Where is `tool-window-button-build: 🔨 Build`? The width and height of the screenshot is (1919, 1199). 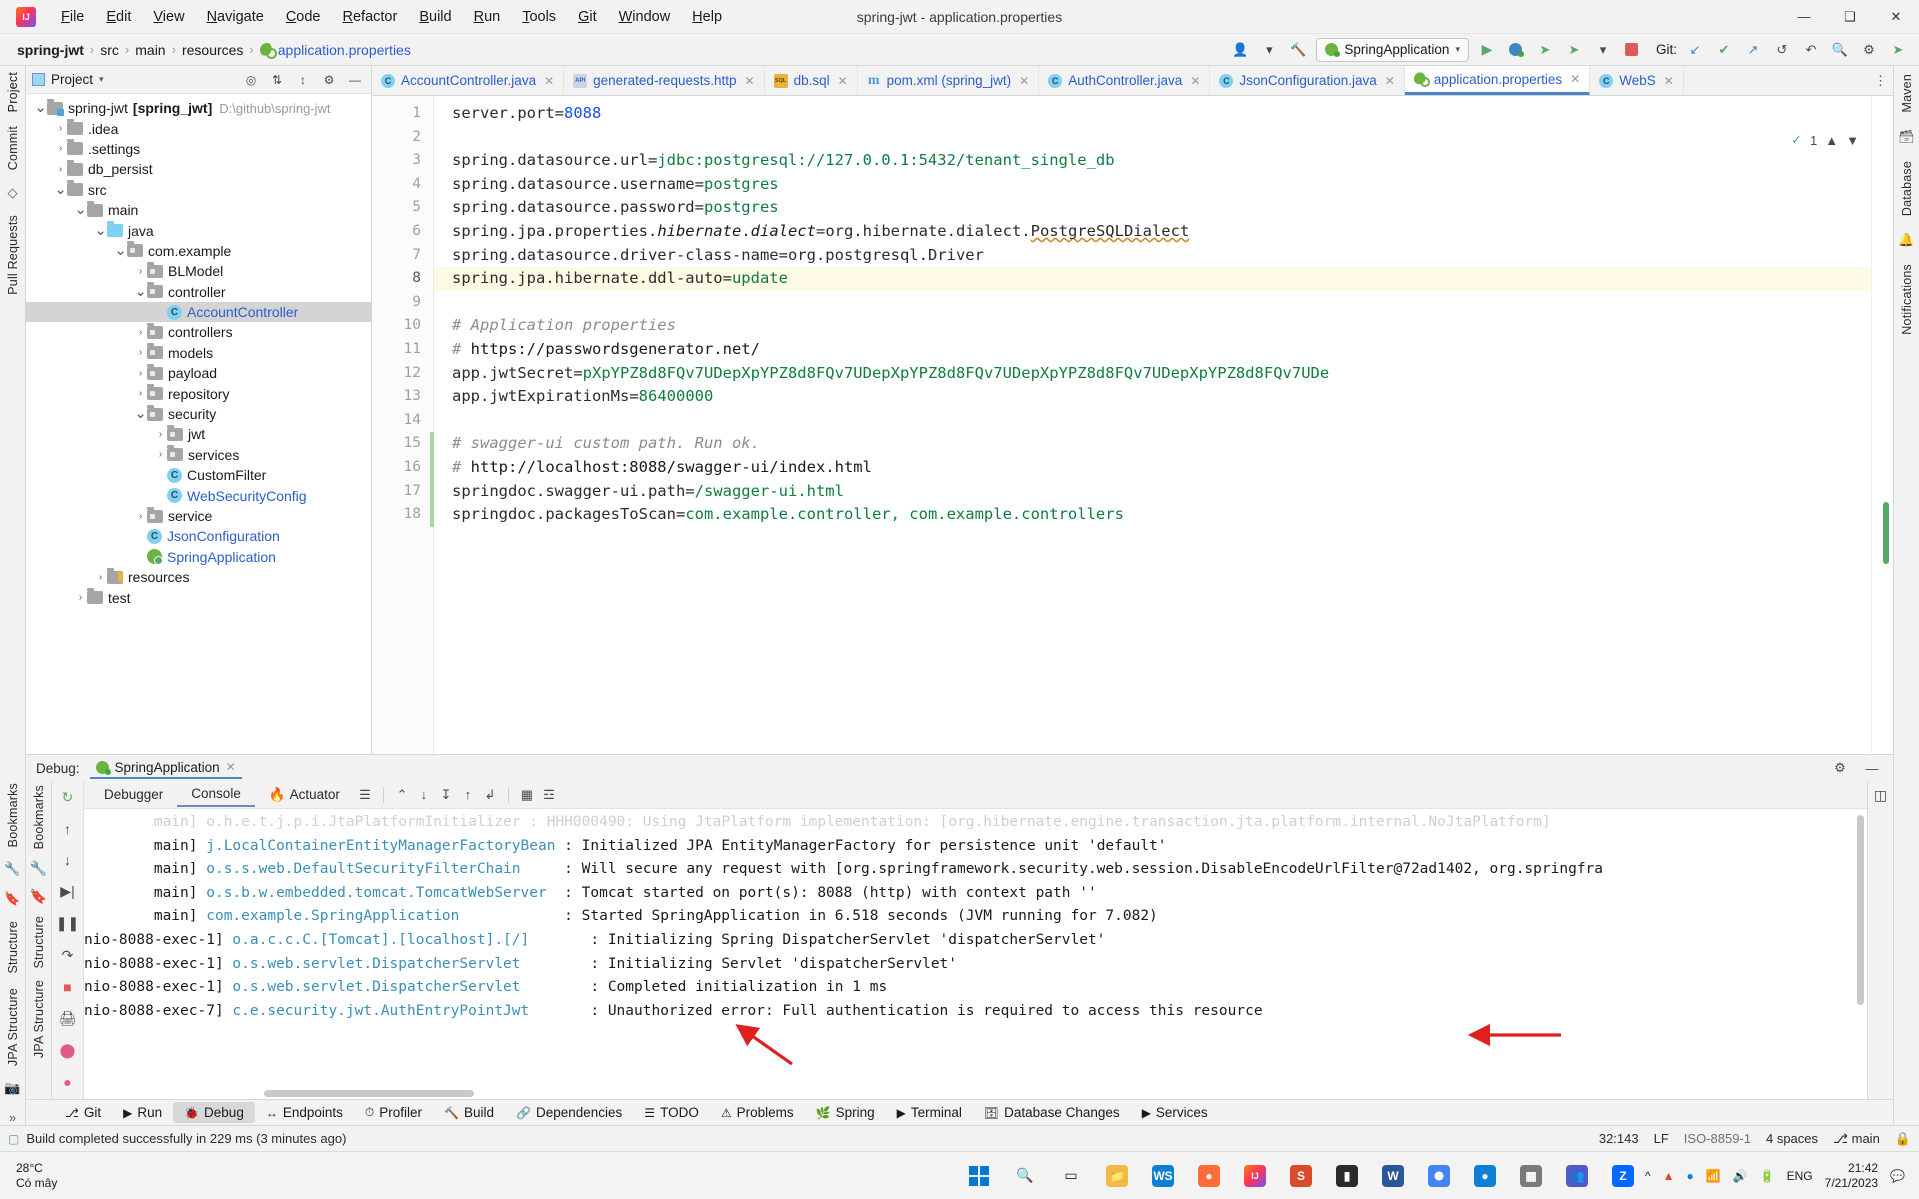 tool-window-button-build: 🔨 Build is located at coordinates (469, 1112).